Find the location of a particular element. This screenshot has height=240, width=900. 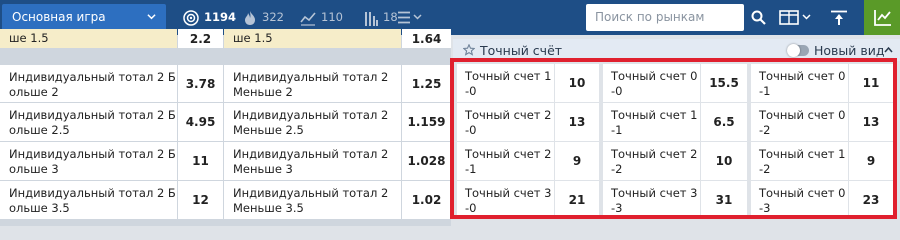

outcome-cell: Индивидуальный тотал 2 Меньше 3.5 is located at coordinates (312, 200).